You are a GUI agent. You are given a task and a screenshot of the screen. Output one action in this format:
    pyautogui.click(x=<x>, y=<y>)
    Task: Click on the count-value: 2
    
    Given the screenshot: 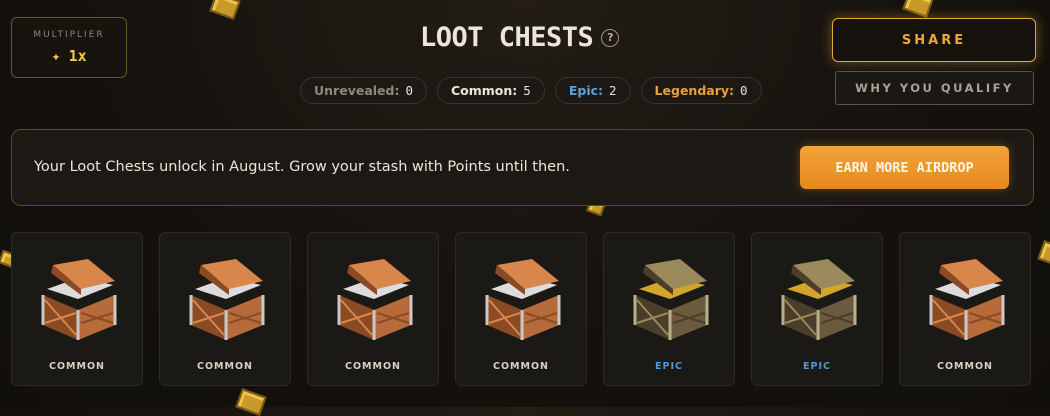 What is the action you would take?
    pyautogui.click(x=613, y=90)
    